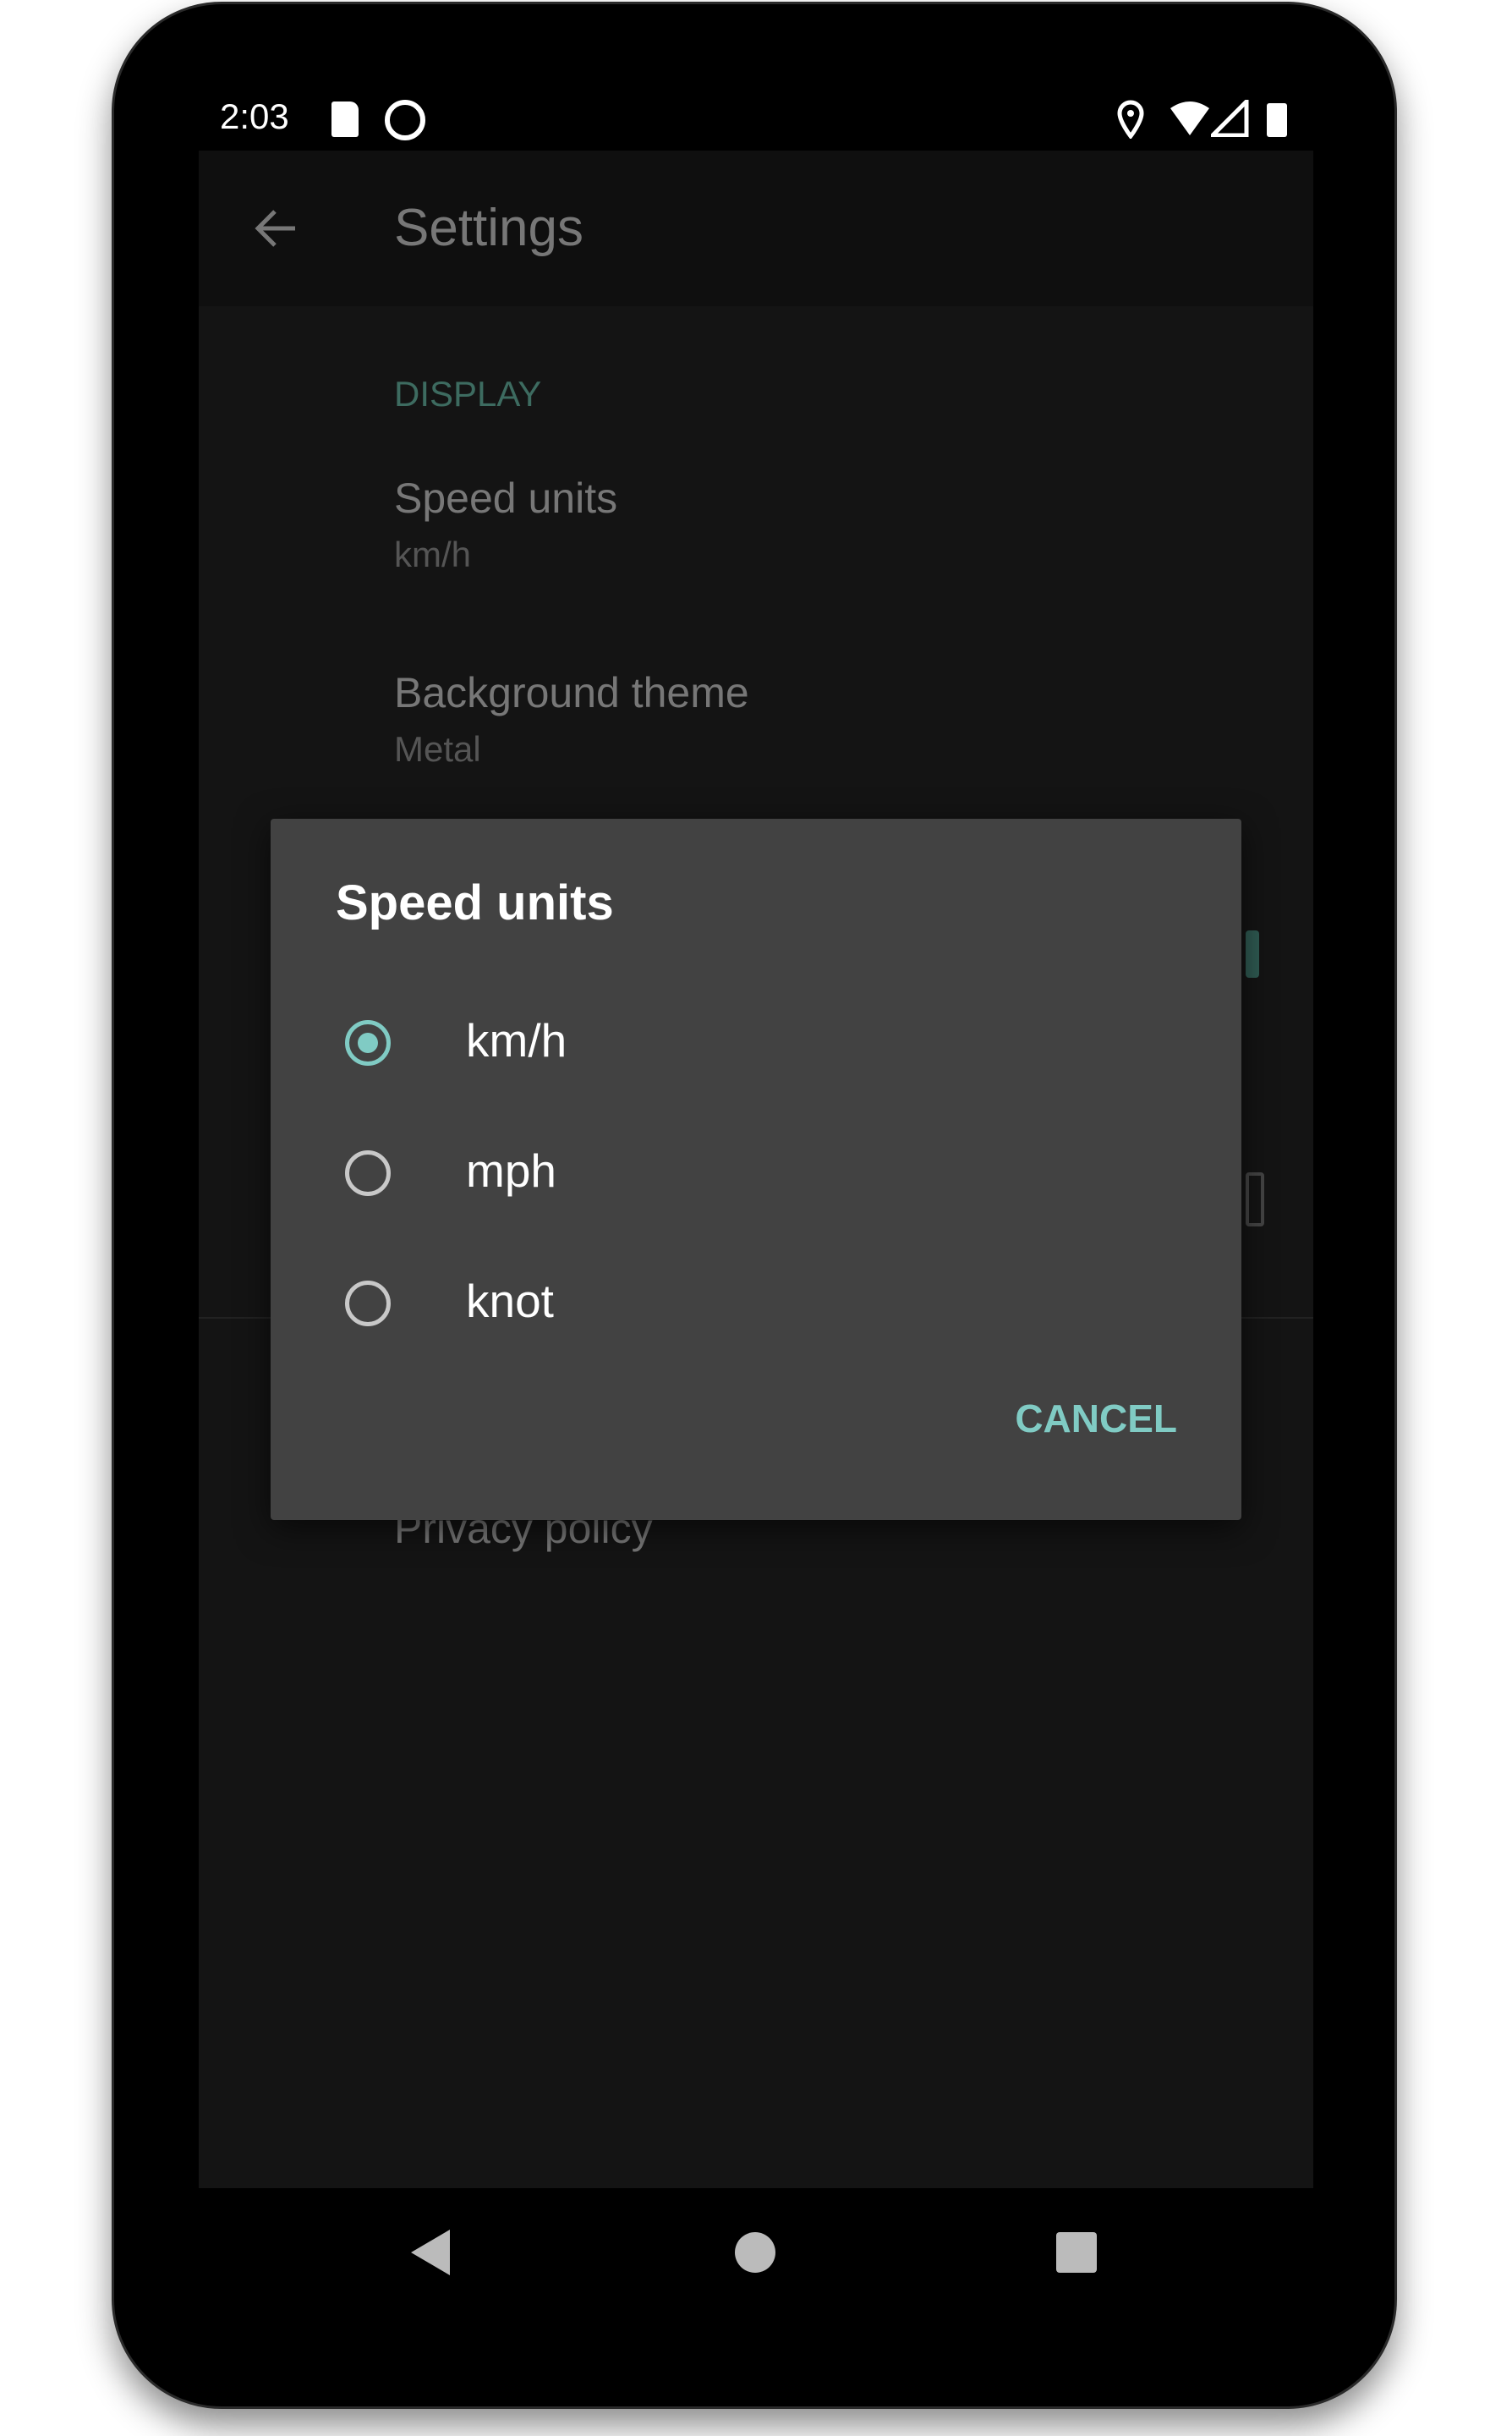 Image resolution: width=1512 pixels, height=2436 pixels. I want to click on setting-background-theme: Background theme Metal, so click(756, 721).